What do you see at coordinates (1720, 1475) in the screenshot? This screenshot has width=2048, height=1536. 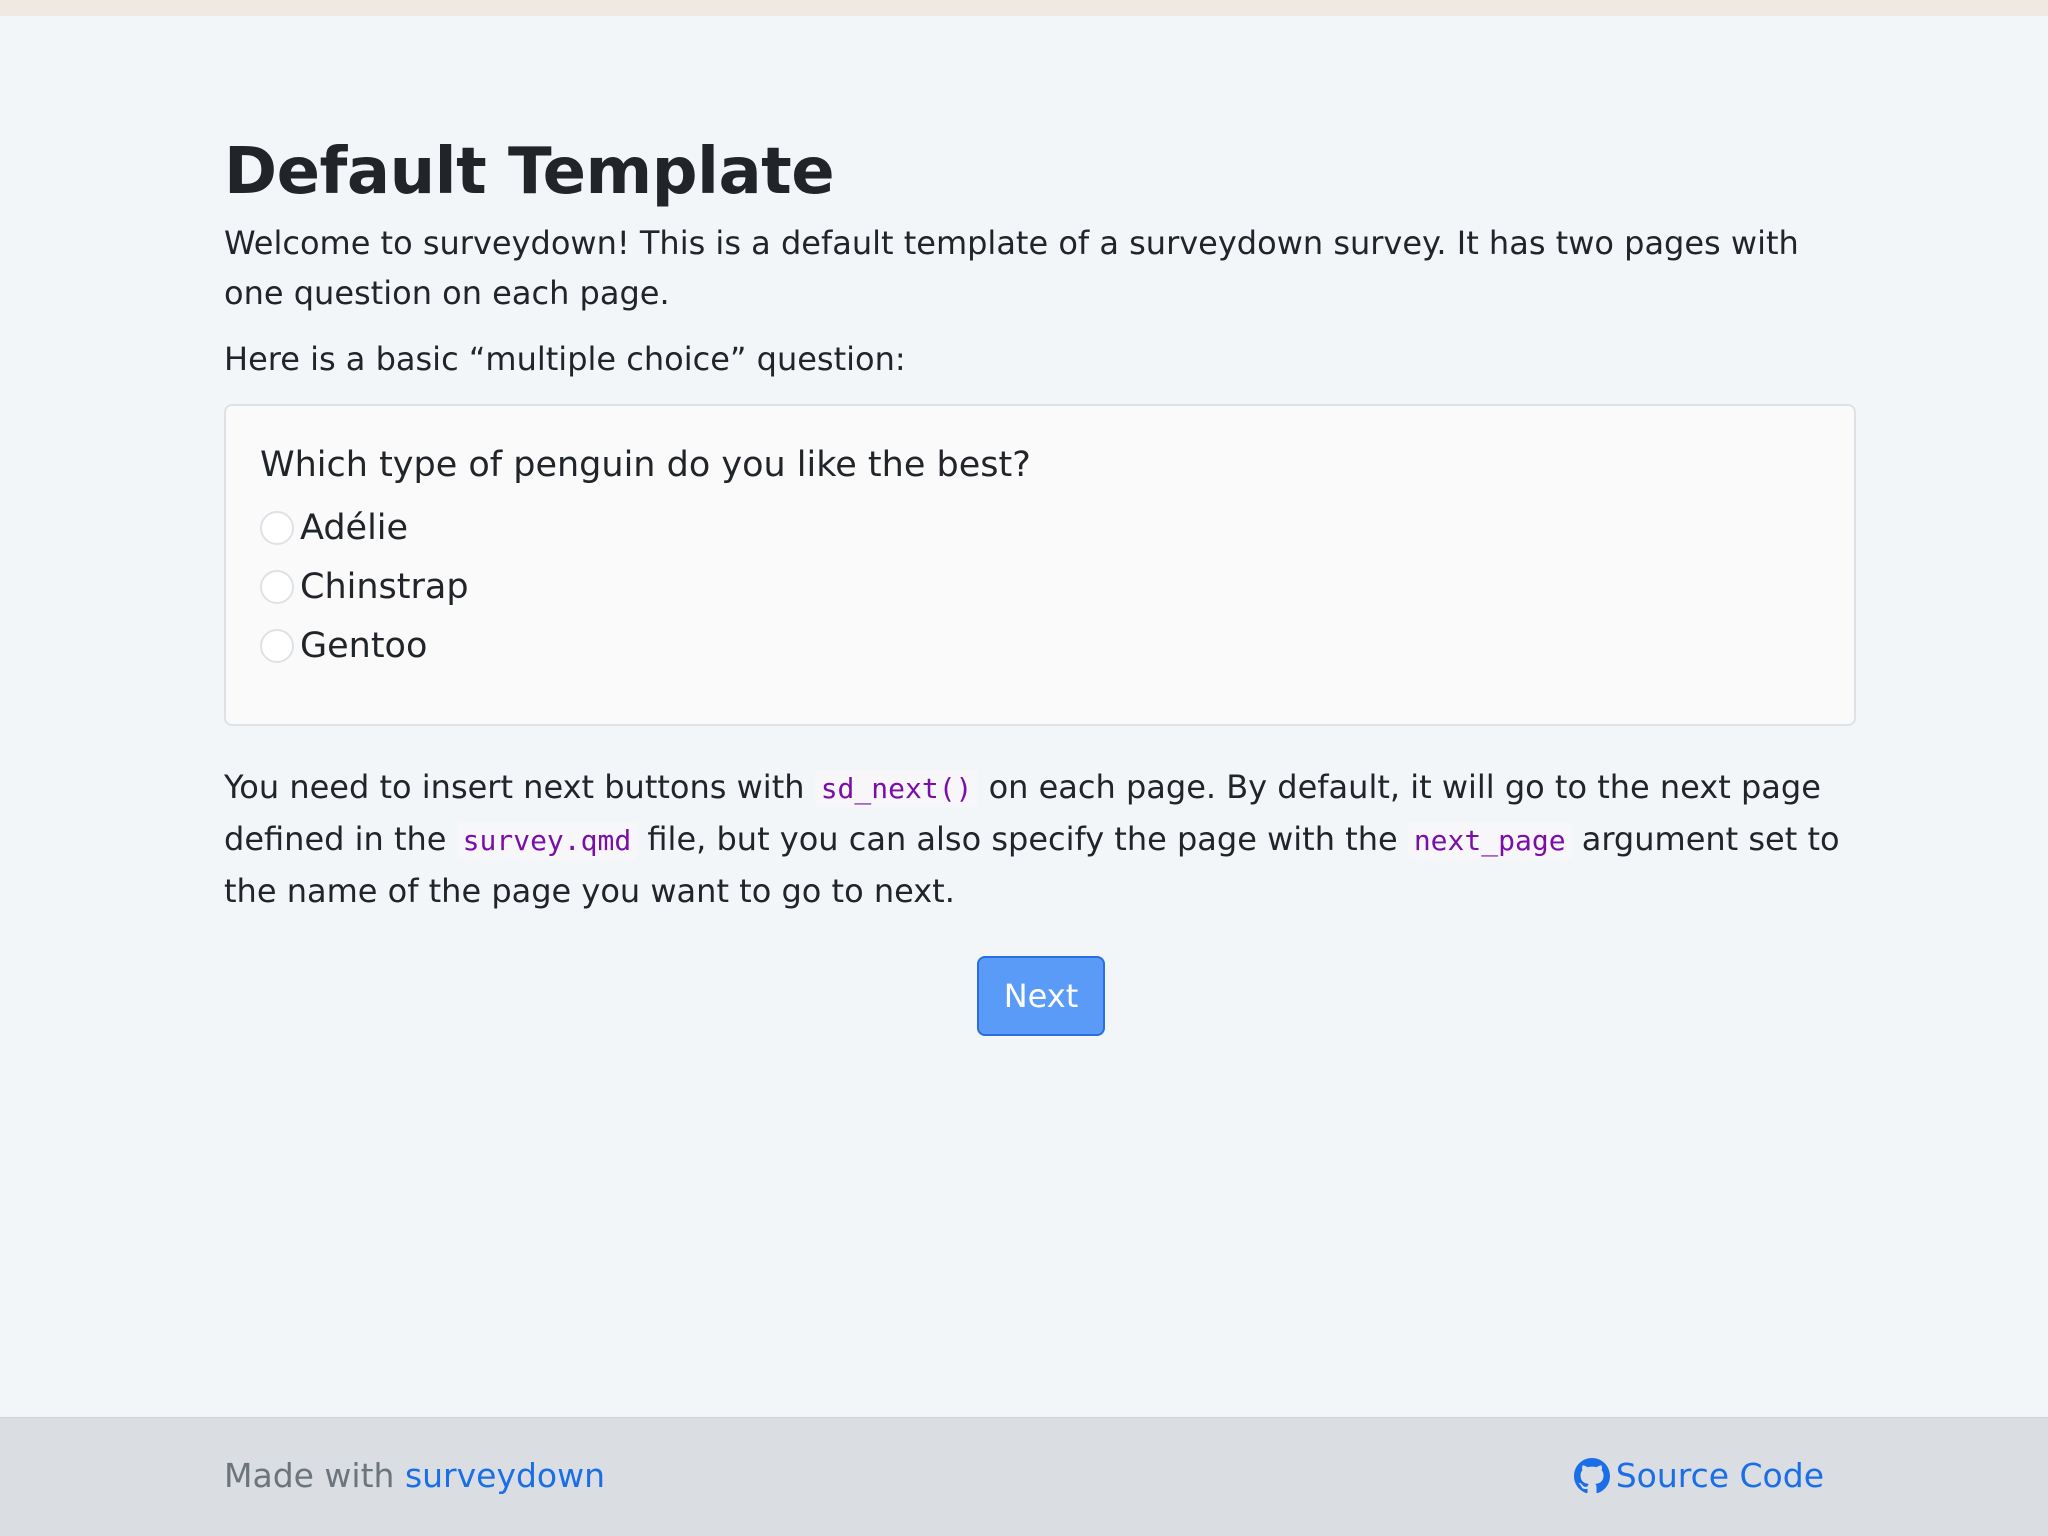 I see `source-code-link: Source Code` at bounding box center [1720, 1475].